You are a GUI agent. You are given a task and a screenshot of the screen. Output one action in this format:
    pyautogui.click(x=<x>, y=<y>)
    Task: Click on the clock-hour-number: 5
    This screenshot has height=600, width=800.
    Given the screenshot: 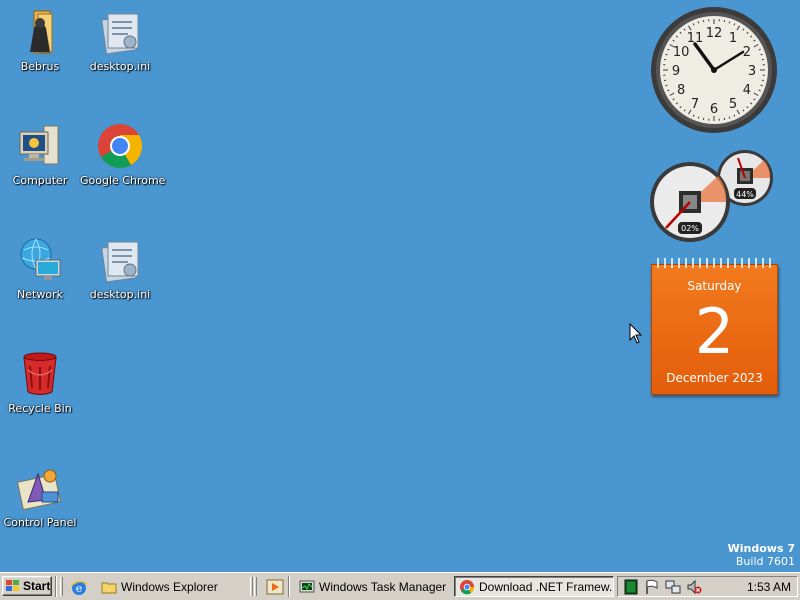 What is the action you would take?
    pyautogui.click(x=733, y=104)
    